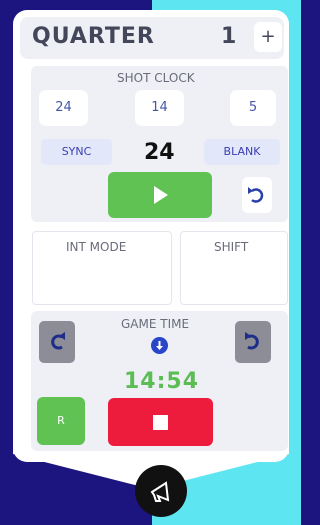  Describe the element at coordinates (229, 36) in the screenshot. I see `quarter-value: 1` at that location.